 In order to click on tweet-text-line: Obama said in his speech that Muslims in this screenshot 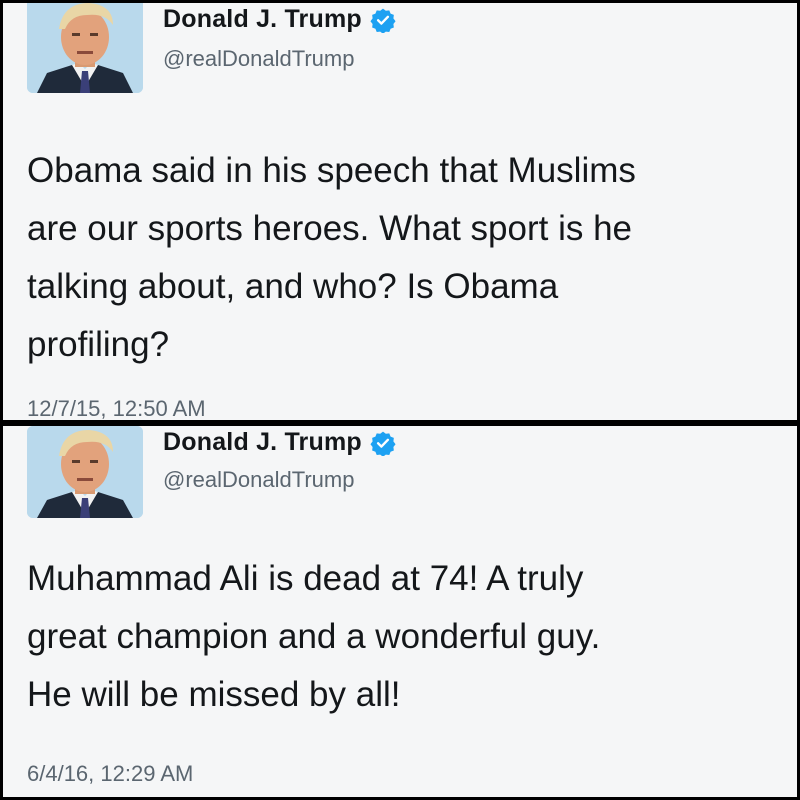, I will do `click(331, 170)`.